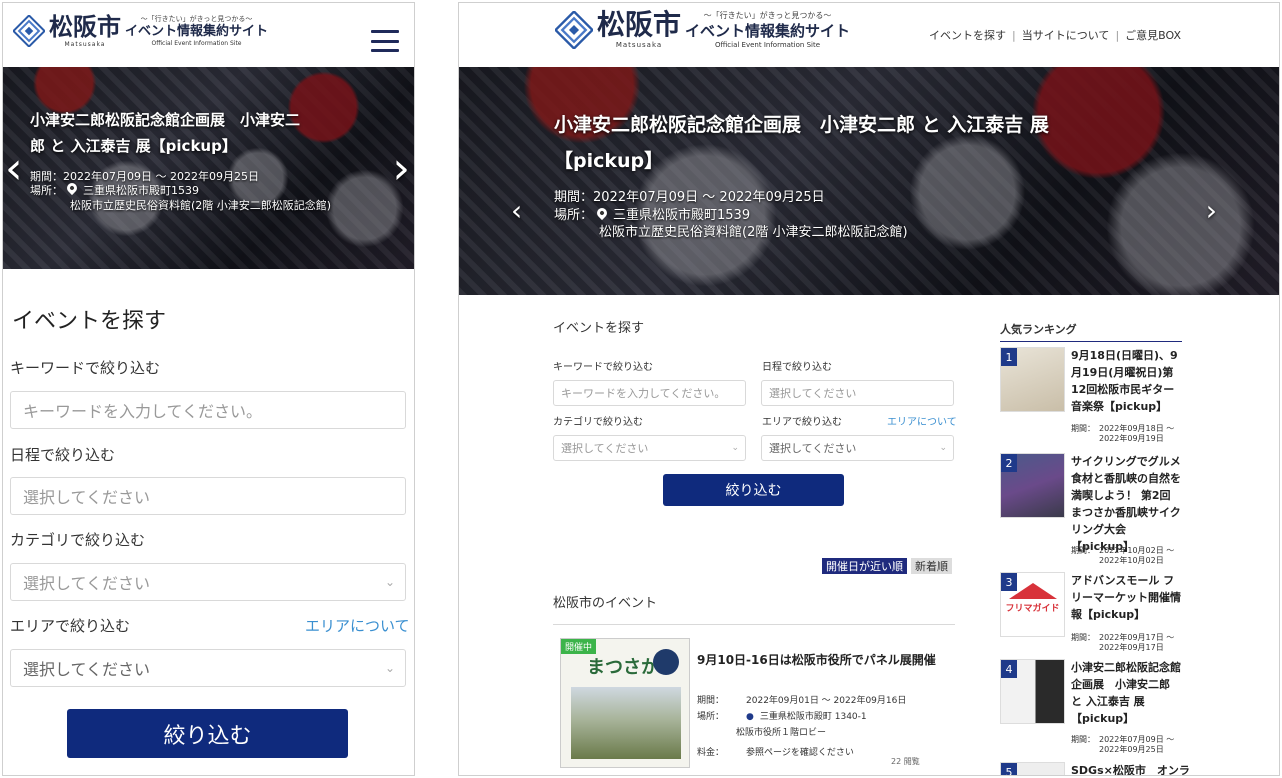 The height and width of the screenshot is (778, 1282). Describe the element at coordinates (781, 733) in the screenshot. I see `event-venue: 松阪市役所１階ロビー` at that location.